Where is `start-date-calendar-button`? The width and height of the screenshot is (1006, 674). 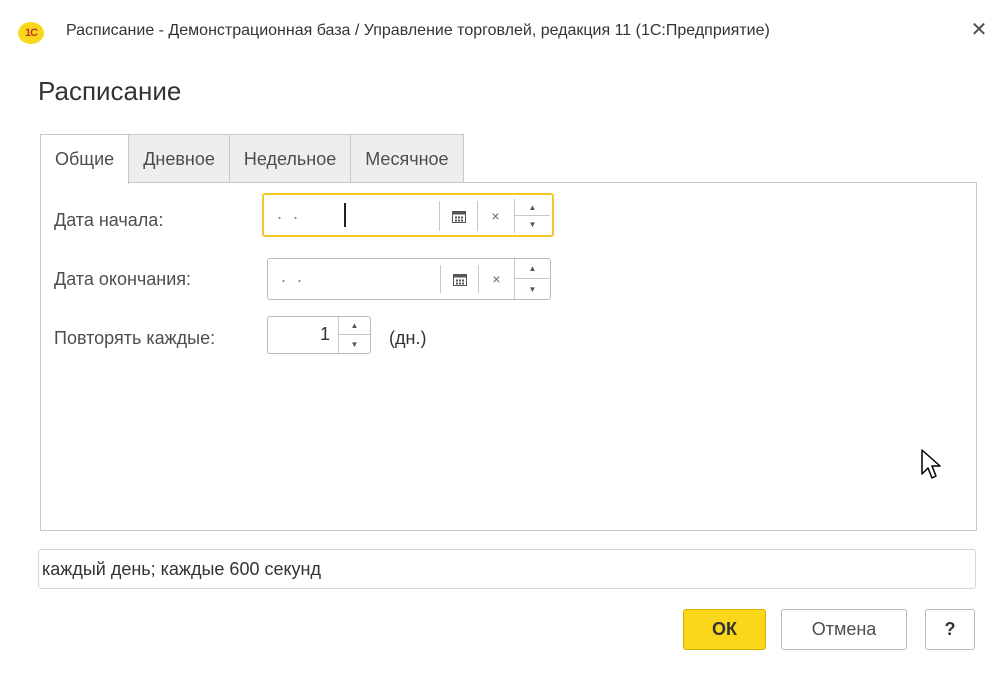
start-date-calendar-button is located at coordinates (458, 216).